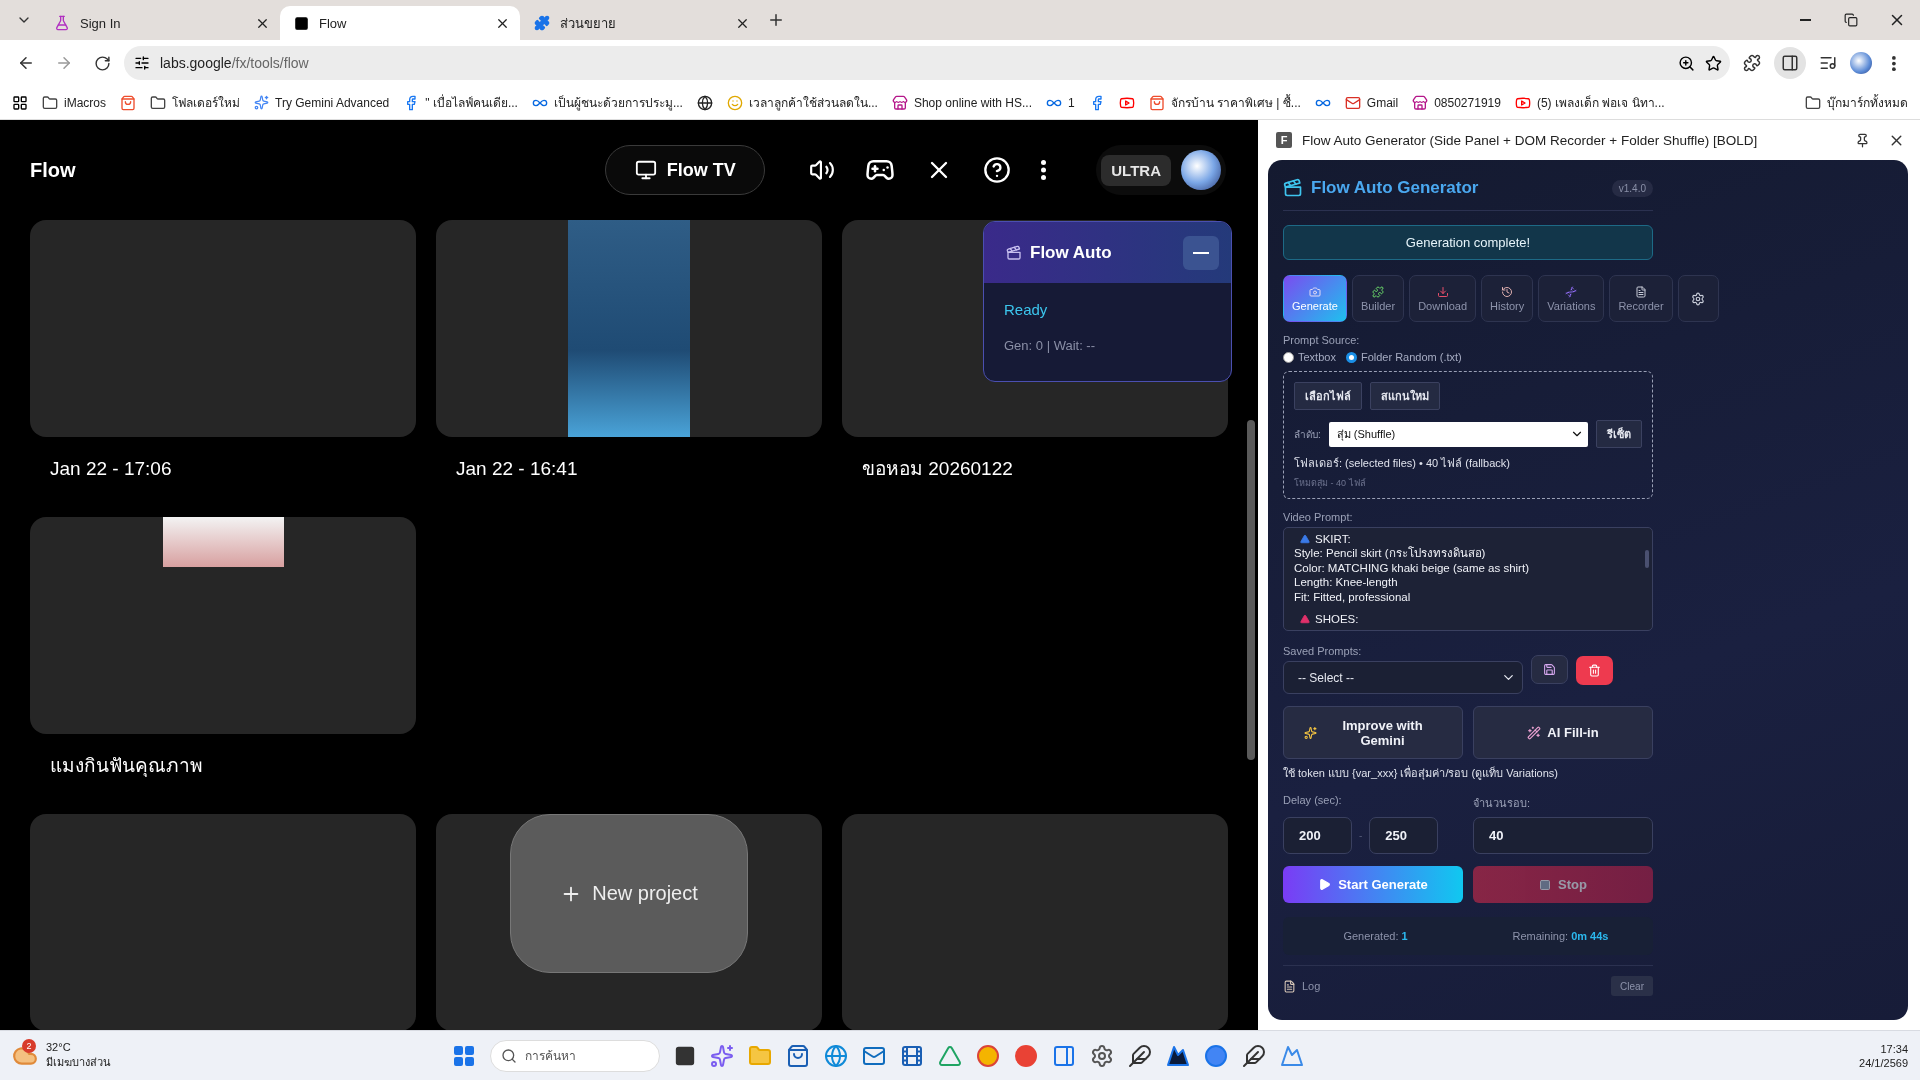  What do you see at coordinates (1590, 936) in the screenshot?
I see `stat-value: 0m 44s` at bounding box center [1590, 936].